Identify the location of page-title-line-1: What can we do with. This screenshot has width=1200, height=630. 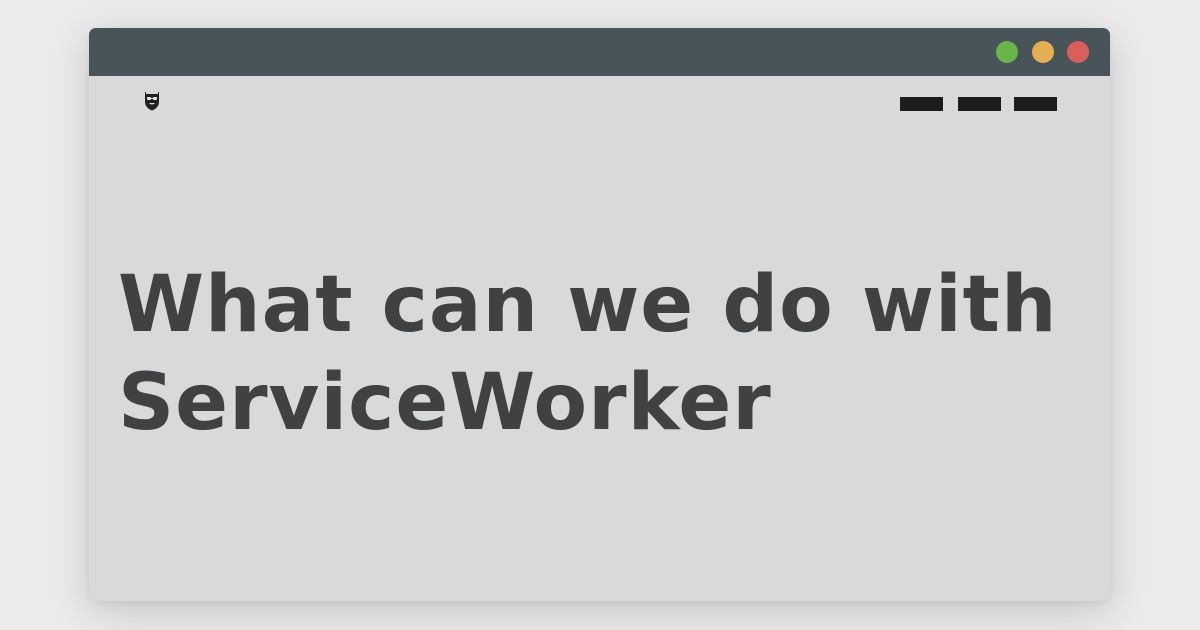
(588, 305).